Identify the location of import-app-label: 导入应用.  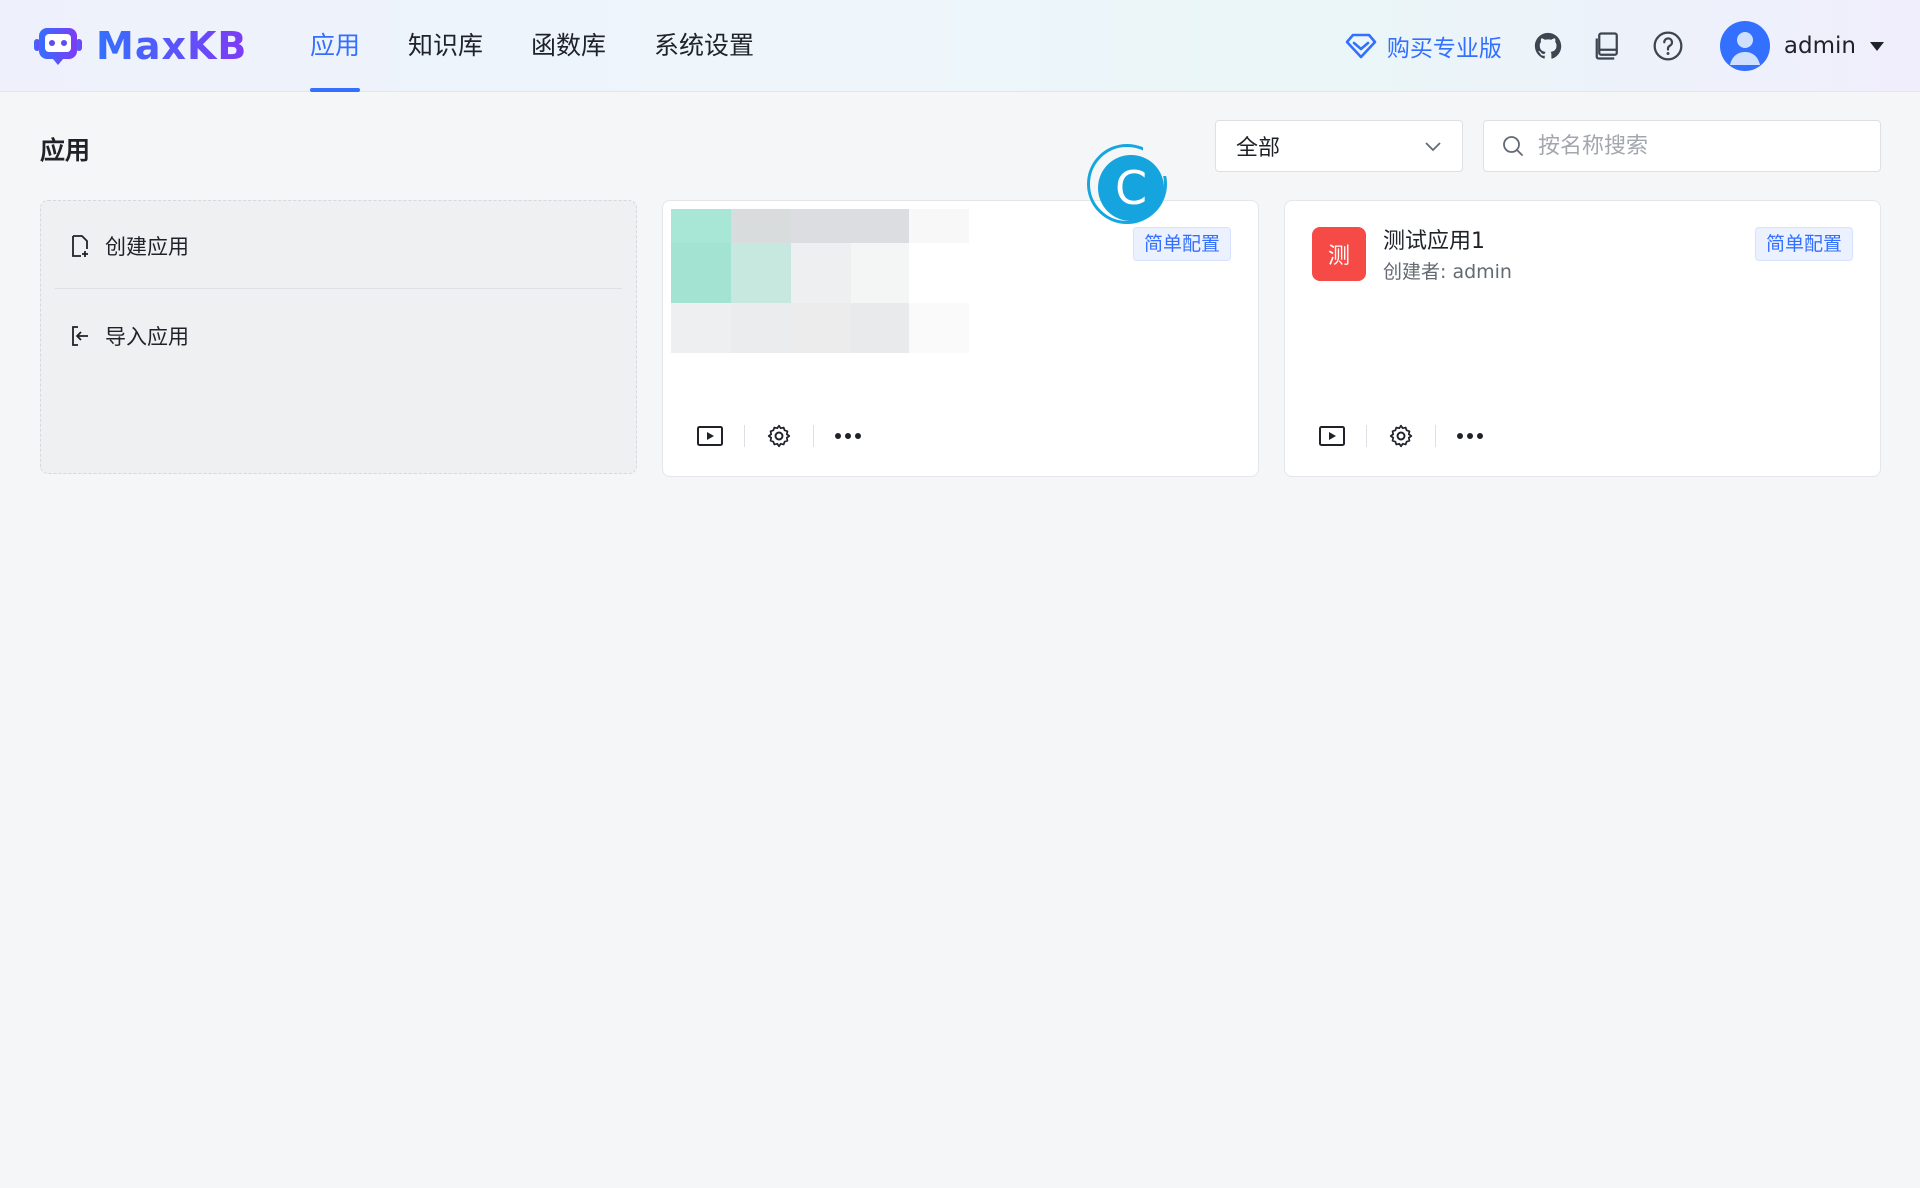
(147, 337).